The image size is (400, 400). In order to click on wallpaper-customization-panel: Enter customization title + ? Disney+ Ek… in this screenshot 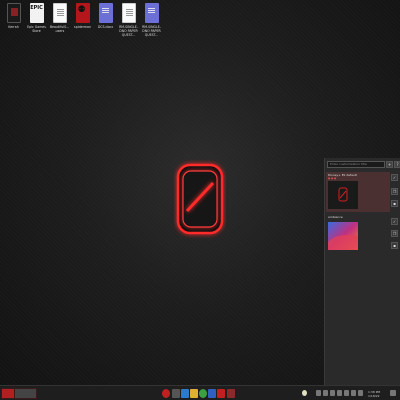, I will do `click(362, 271)`.